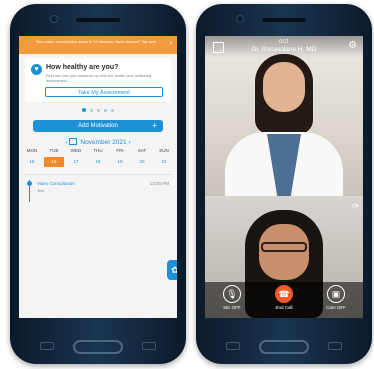  I want to click on call-controls: 🎙 Mic OFF ☎ End Call ▣ Cam OFF, so click(284, 300).